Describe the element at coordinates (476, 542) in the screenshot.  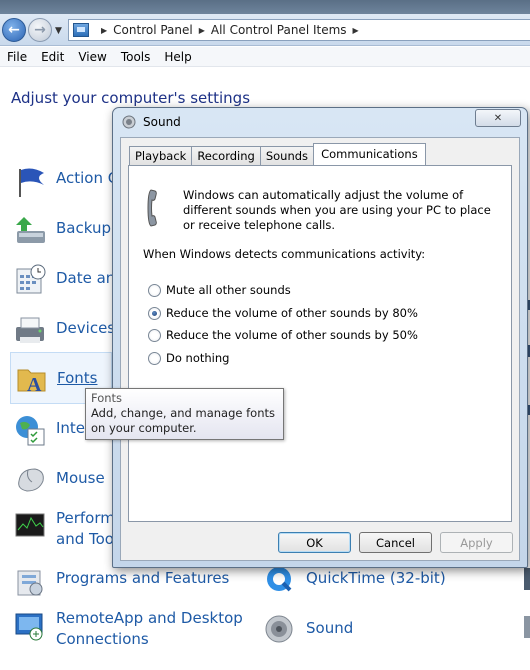
I see `apply-button: Apply` at that location.